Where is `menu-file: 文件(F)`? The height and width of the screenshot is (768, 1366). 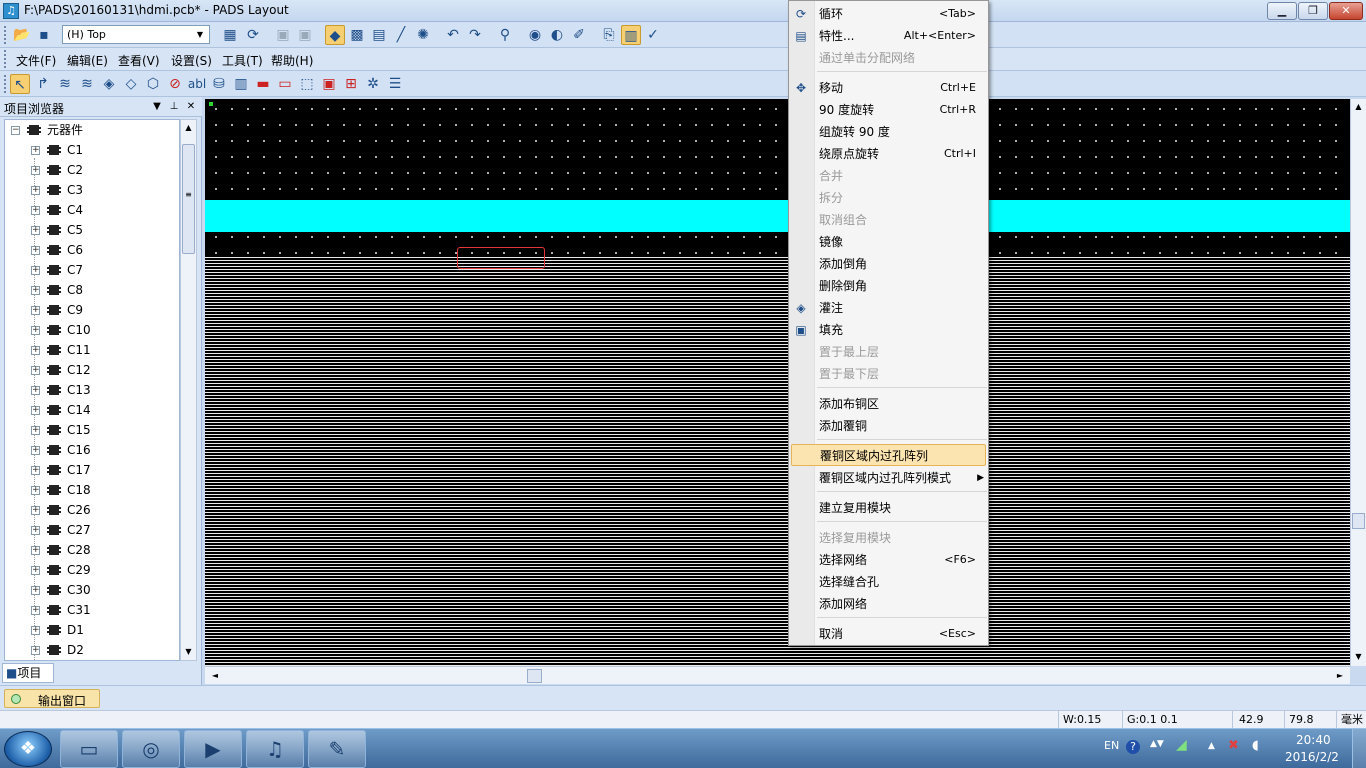
menu-file: 文件(F) is located at coordinates (36, 60).